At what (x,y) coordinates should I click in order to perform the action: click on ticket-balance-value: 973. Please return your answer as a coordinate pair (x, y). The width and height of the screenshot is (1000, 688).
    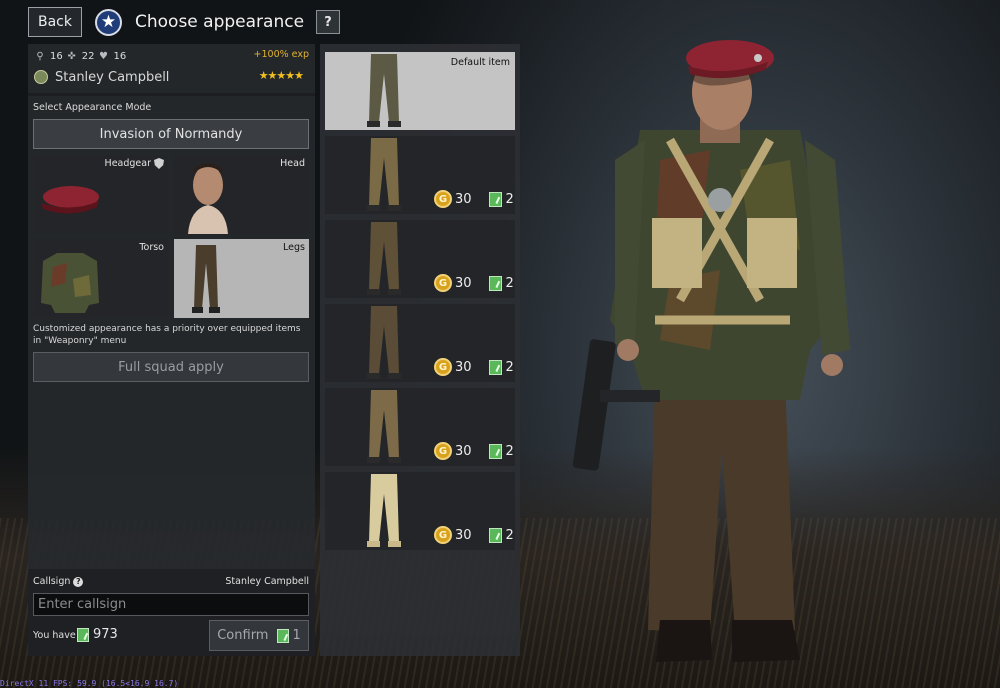
    Looking at the image, I should click on (105, 634).